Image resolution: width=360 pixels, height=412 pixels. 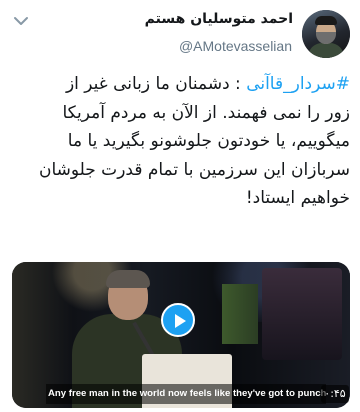 What do you see at coordinates (21, 21) in the screenshot?
I see `chevron-down-icon` at bounding box center [21, 21].